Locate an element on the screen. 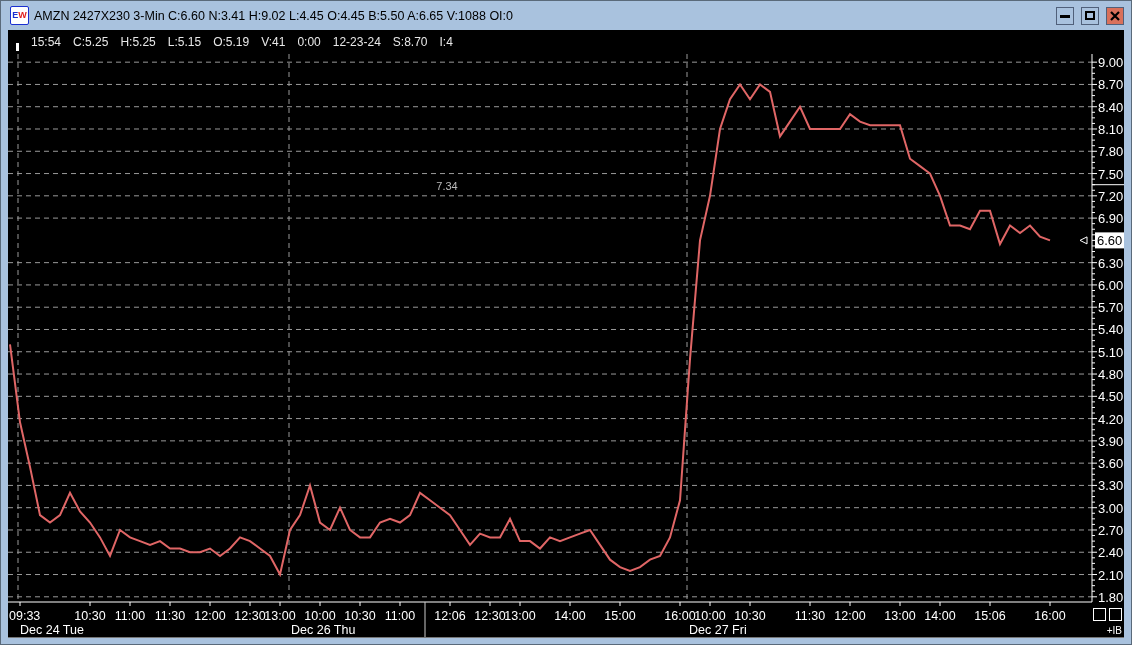 The image size is (1132, 645). y-tick-label: 3.00 is located at coordinates (1111, 508).